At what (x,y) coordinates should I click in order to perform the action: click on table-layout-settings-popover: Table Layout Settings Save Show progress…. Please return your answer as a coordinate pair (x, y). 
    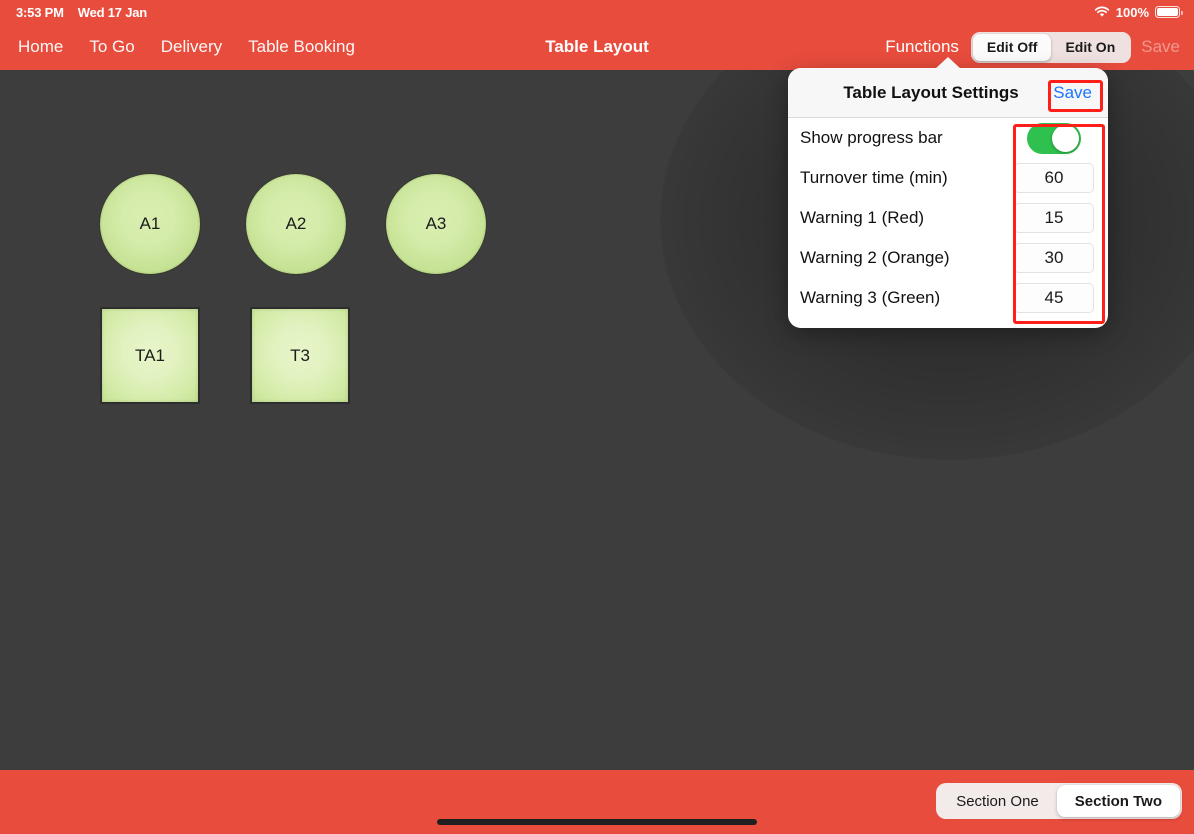
    Looking at the image, I should click on (948, 192).